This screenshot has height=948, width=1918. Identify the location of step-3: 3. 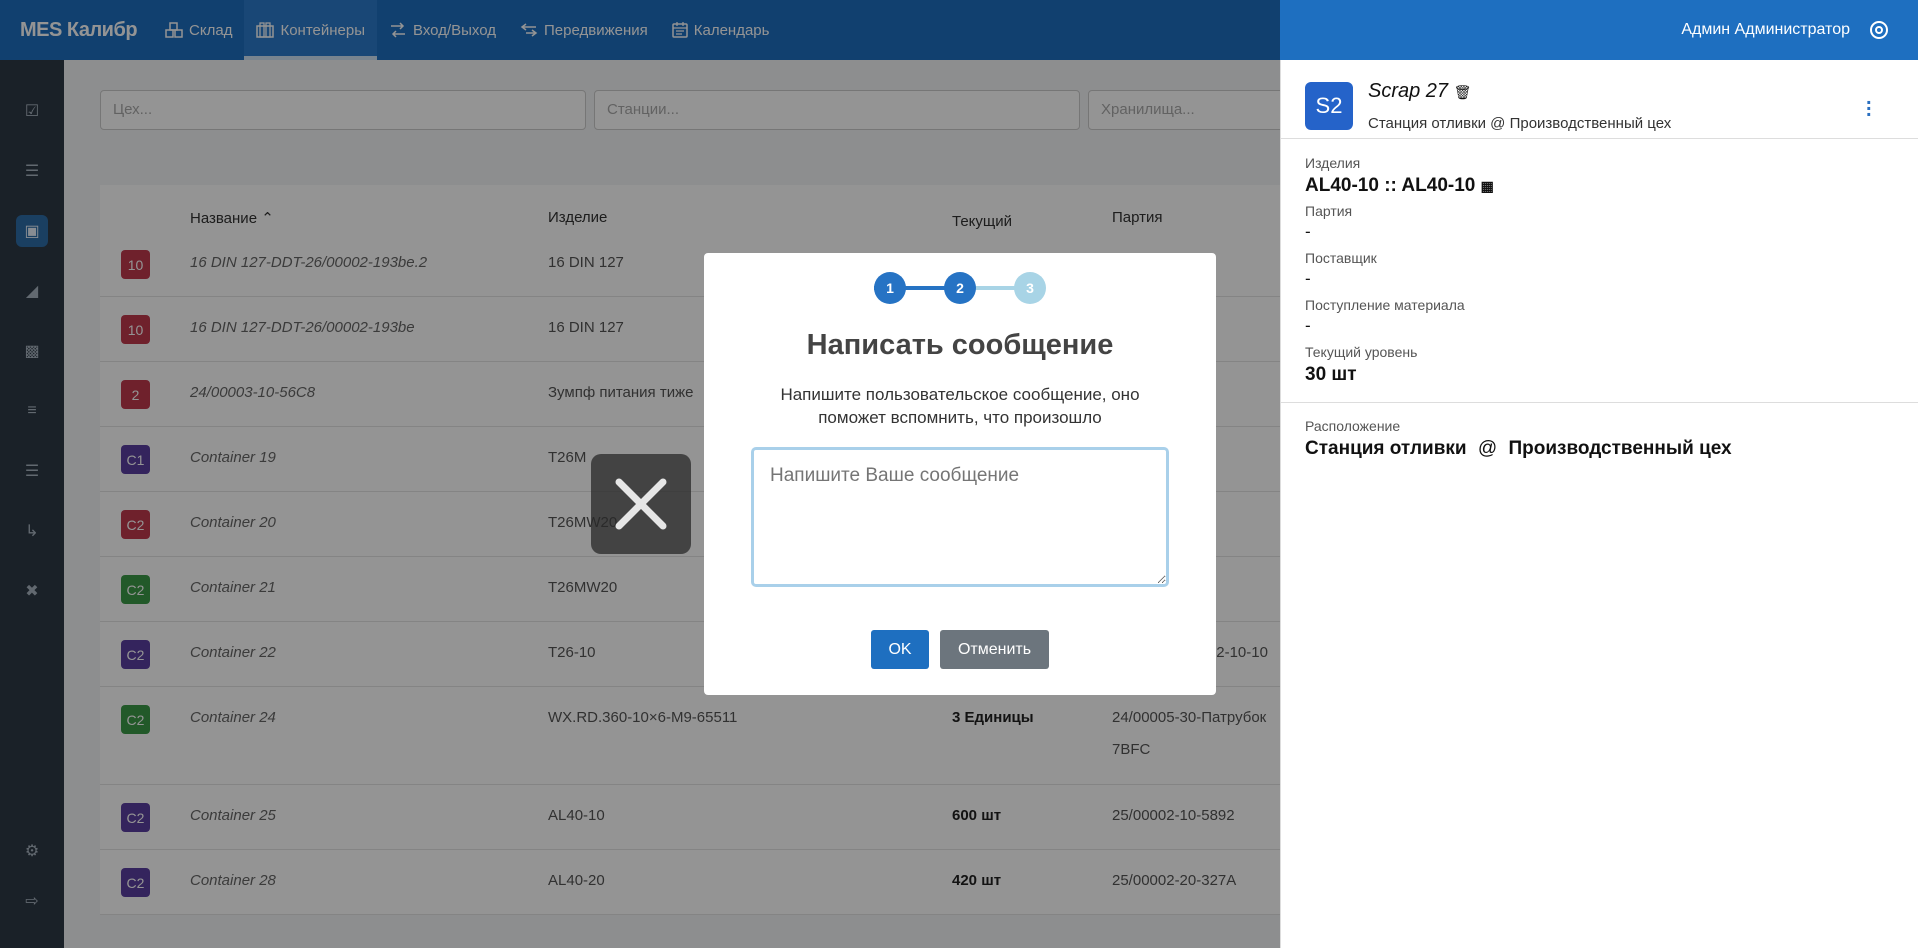
(1030, 288).